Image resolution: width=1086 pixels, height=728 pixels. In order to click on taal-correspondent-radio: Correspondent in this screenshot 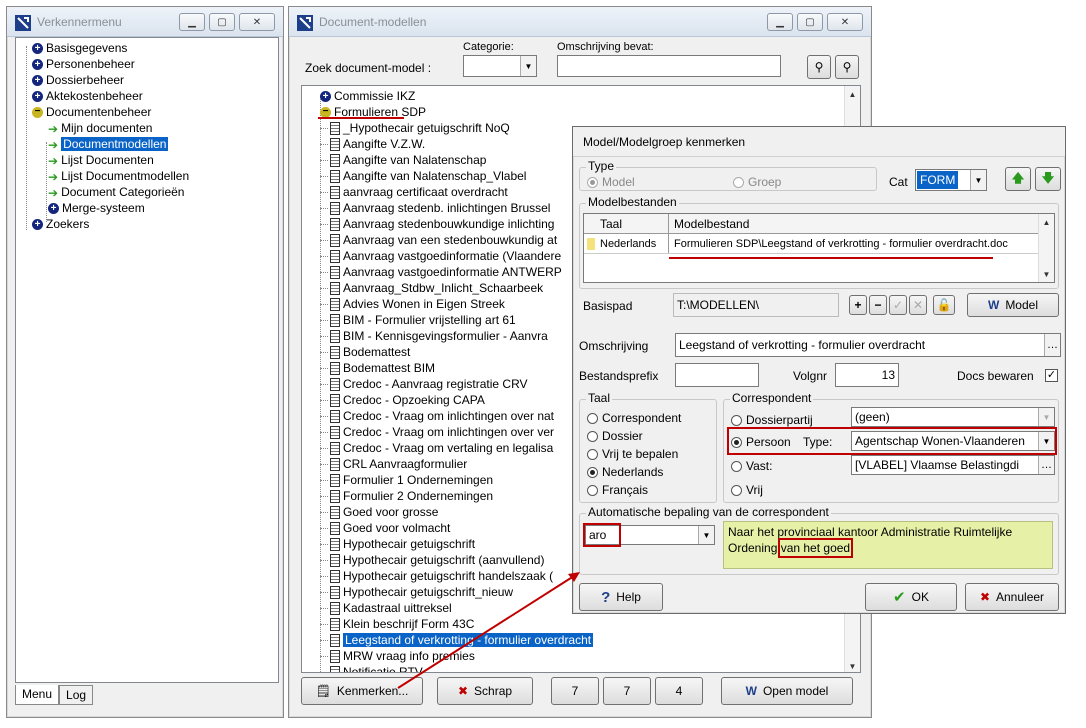, I will do `click(634, 418)`.